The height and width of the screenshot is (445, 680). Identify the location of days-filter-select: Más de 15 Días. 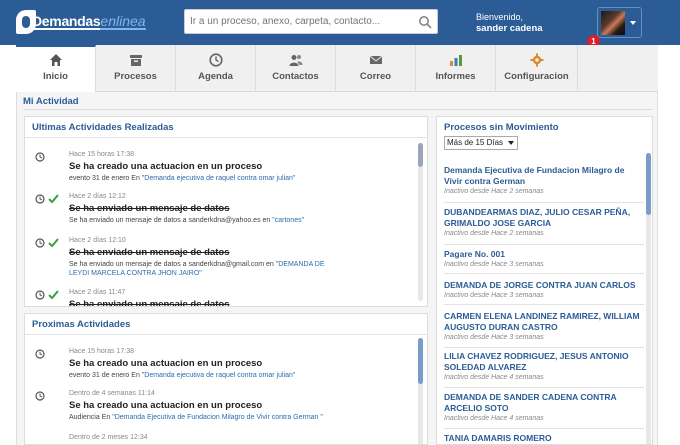
(481, 143).